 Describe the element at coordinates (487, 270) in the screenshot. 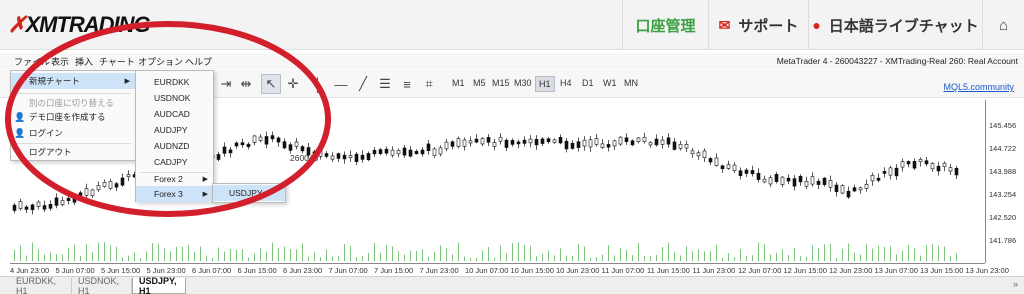

I see `time-label: 10 Jun 07:00` at that location.